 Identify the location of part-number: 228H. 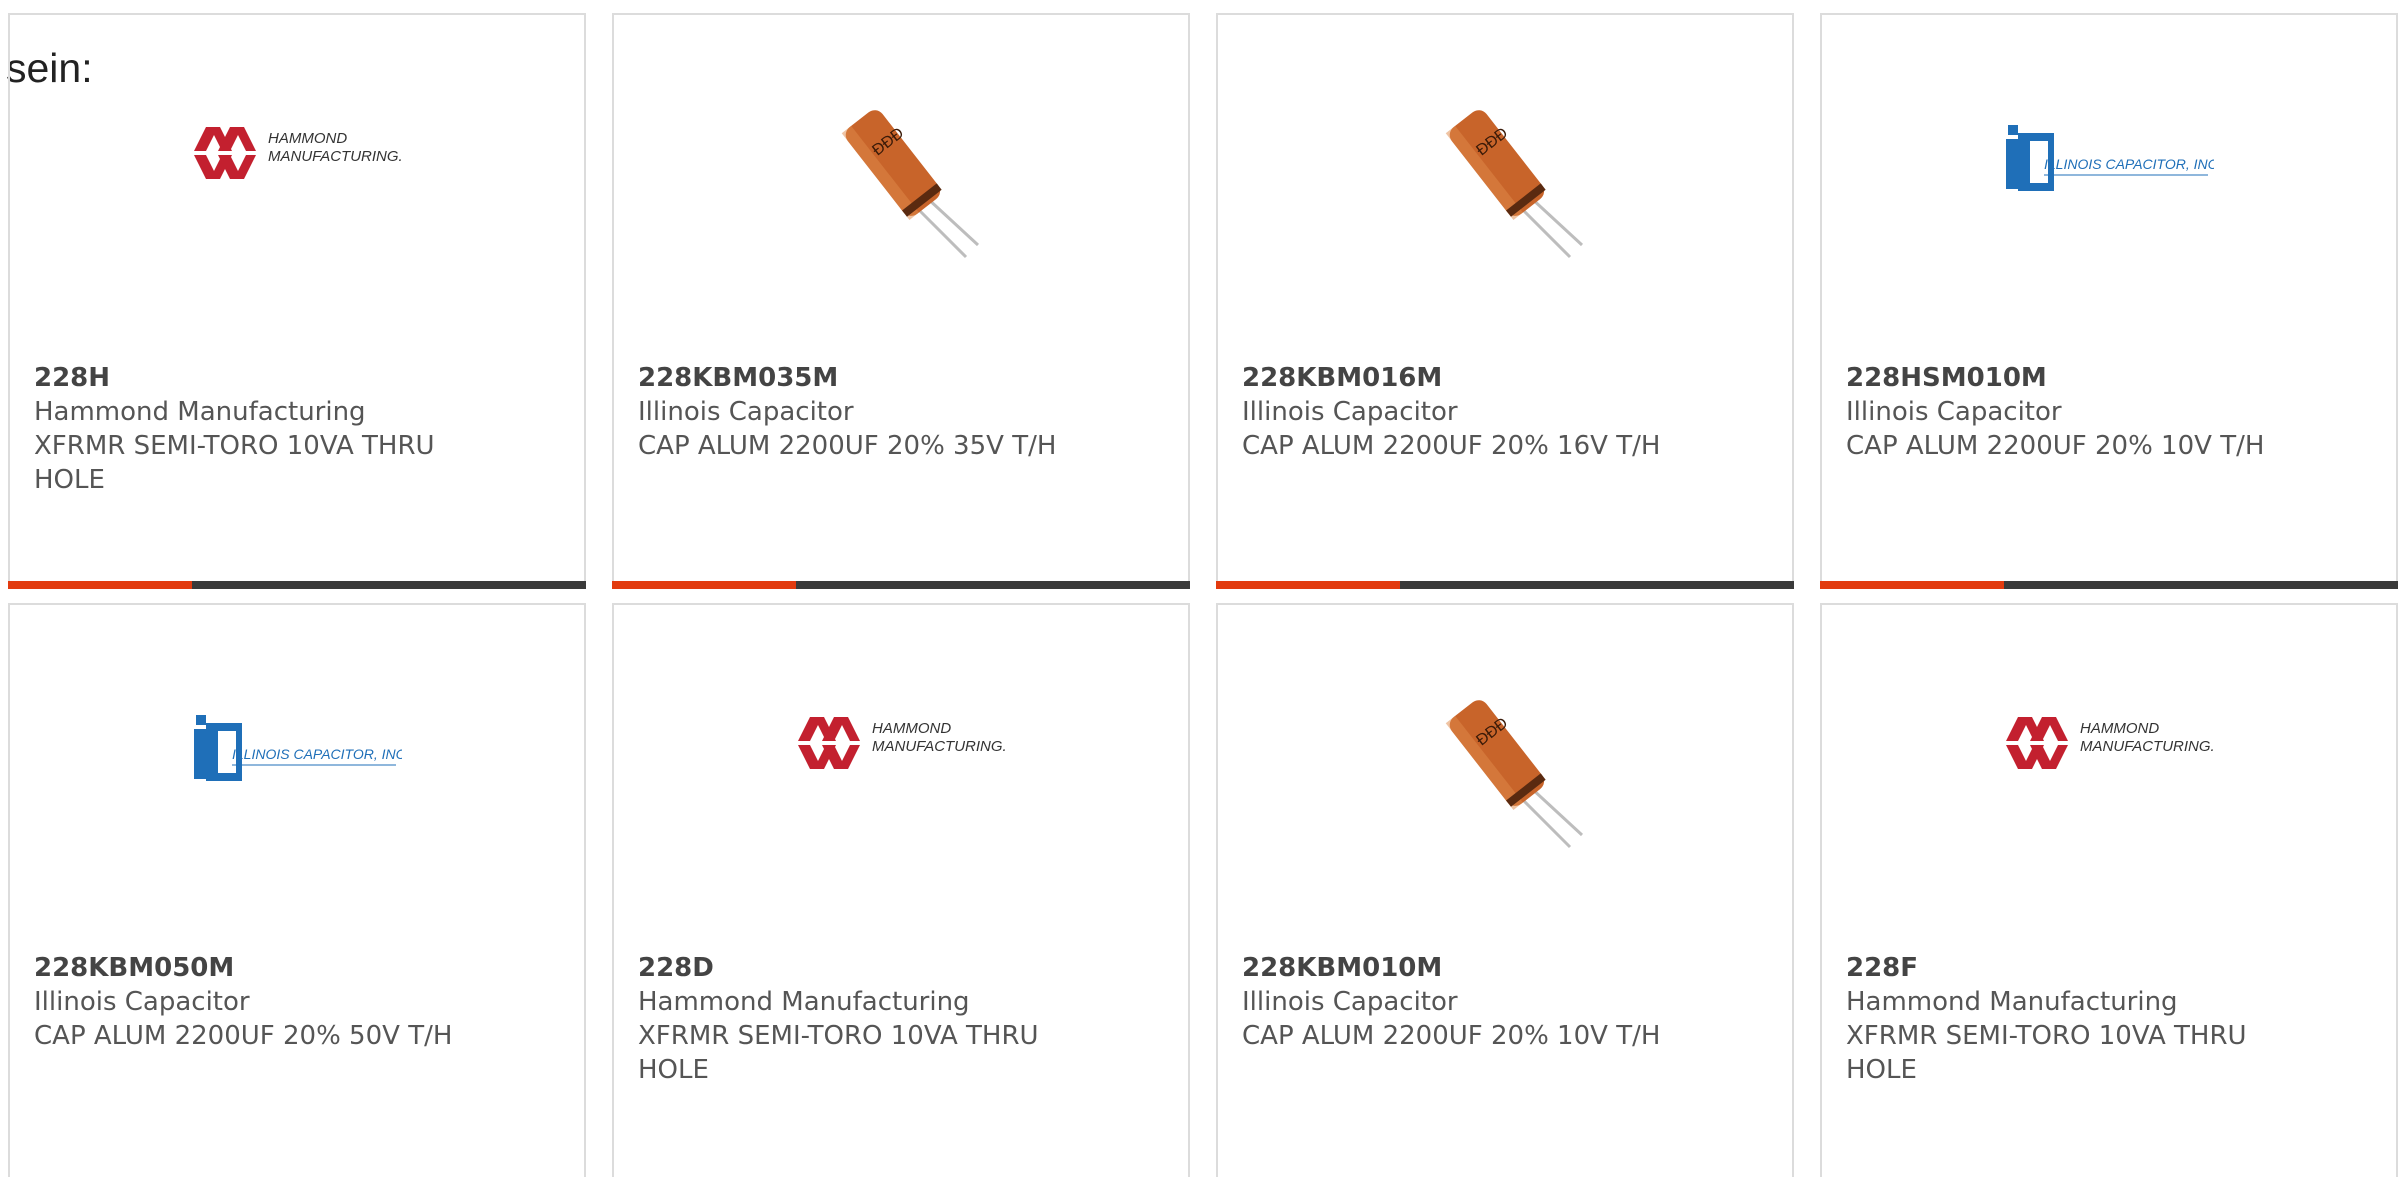
(254, 378).